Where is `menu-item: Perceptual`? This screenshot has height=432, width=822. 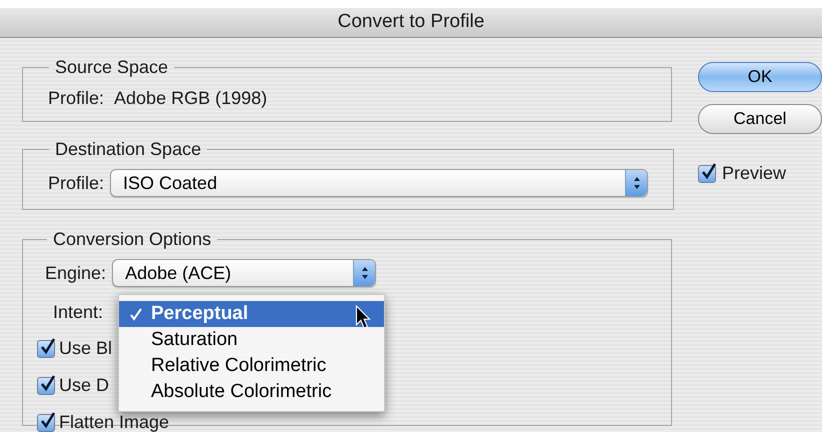 menu-item: Perceptual is located at coordinates (251, 314).